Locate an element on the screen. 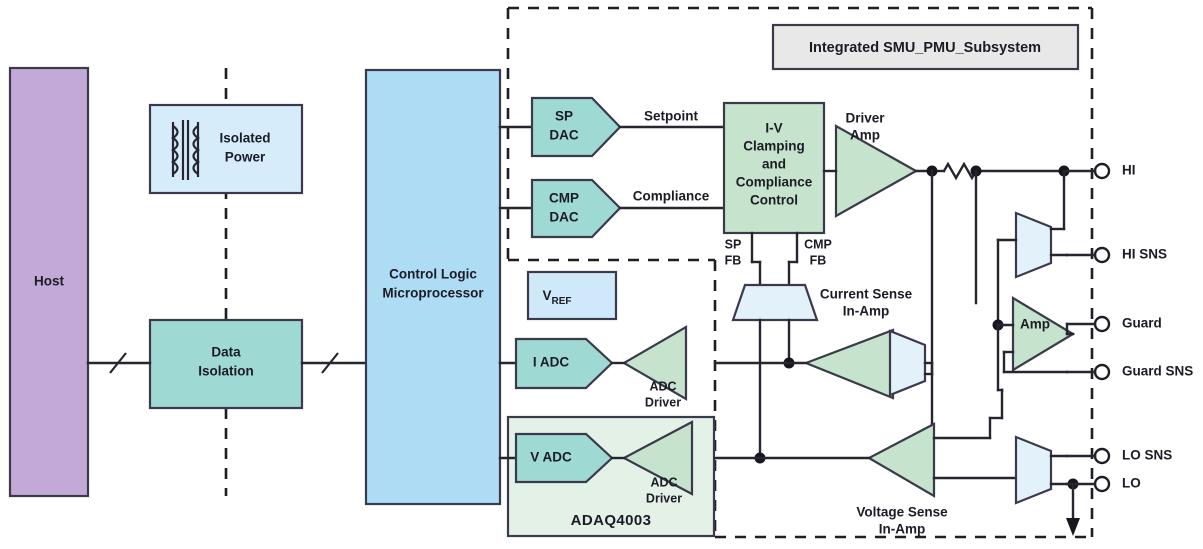  terminal-ring-lo is located at coordinates (1102, 484).